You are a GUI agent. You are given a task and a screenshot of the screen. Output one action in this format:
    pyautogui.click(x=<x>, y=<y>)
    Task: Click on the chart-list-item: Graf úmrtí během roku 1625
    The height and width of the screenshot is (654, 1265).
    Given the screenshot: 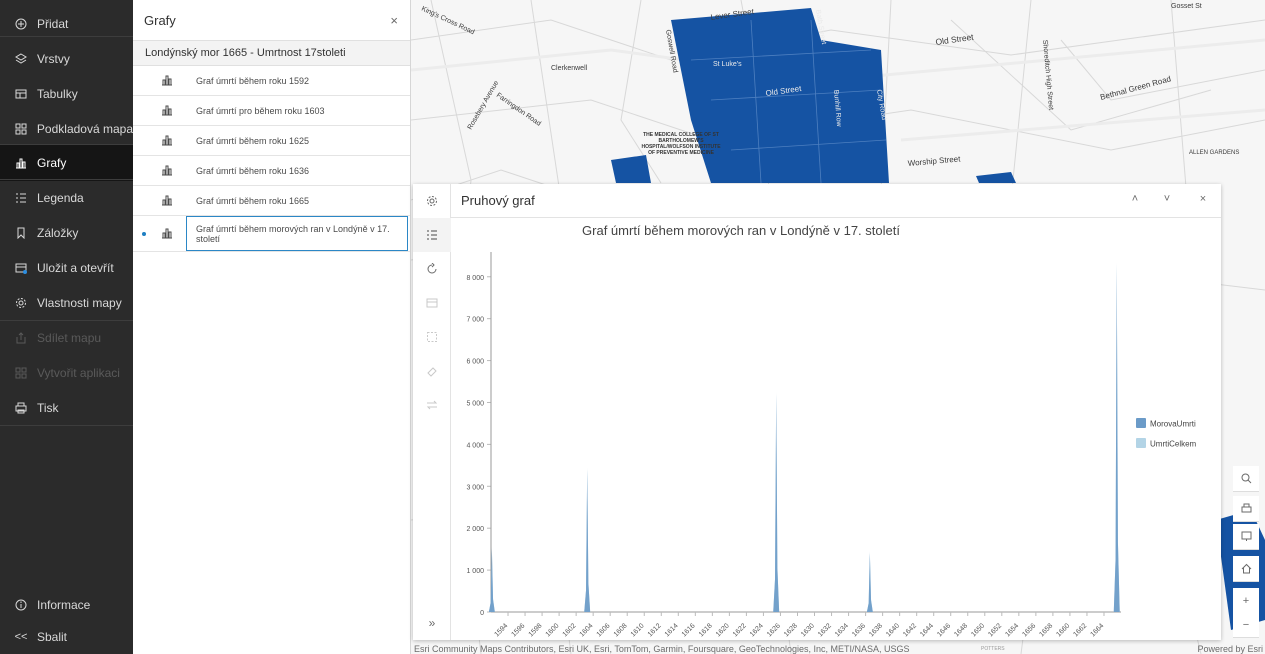 What is the action you would take?
    pyautogui.click(x=271, y=141)
    